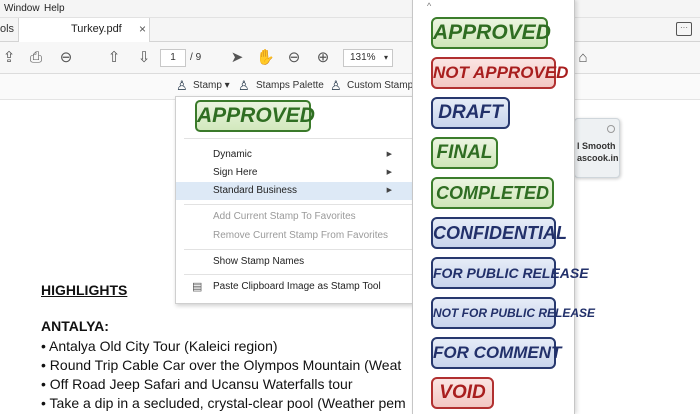 Image resolution: width=700 pixels, height=414 pixels. I want to click on menu-item-remove-favorites: Remove Current Stamp From Favorites, so click(301, 235).